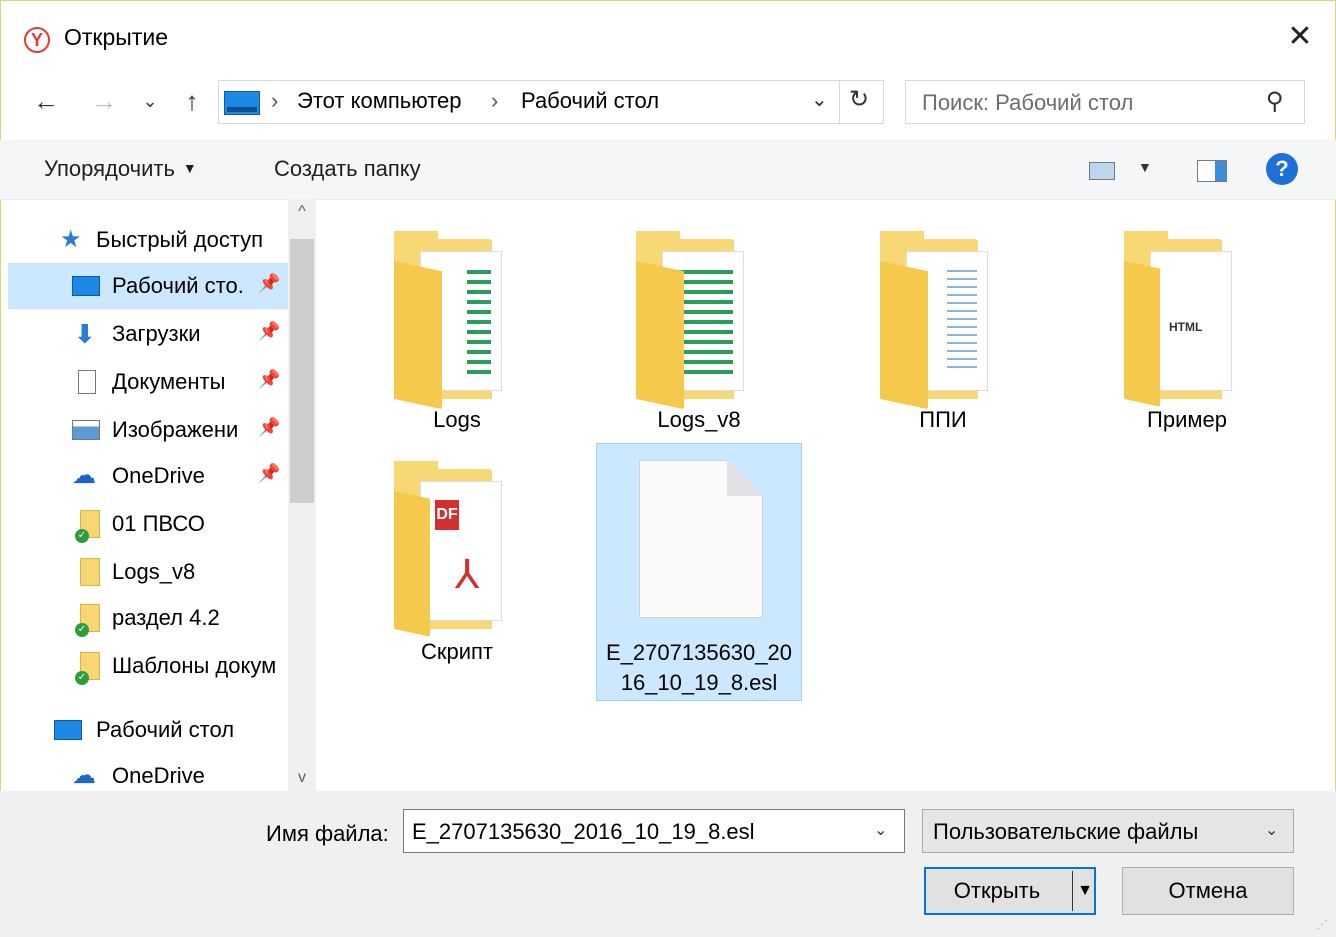 This screenshot has width=1336, height=937. Describe the element at coordinates (379, 101) in the screenshot. I see `breadcrumb-this-pc: Этот компьютер` at that location.